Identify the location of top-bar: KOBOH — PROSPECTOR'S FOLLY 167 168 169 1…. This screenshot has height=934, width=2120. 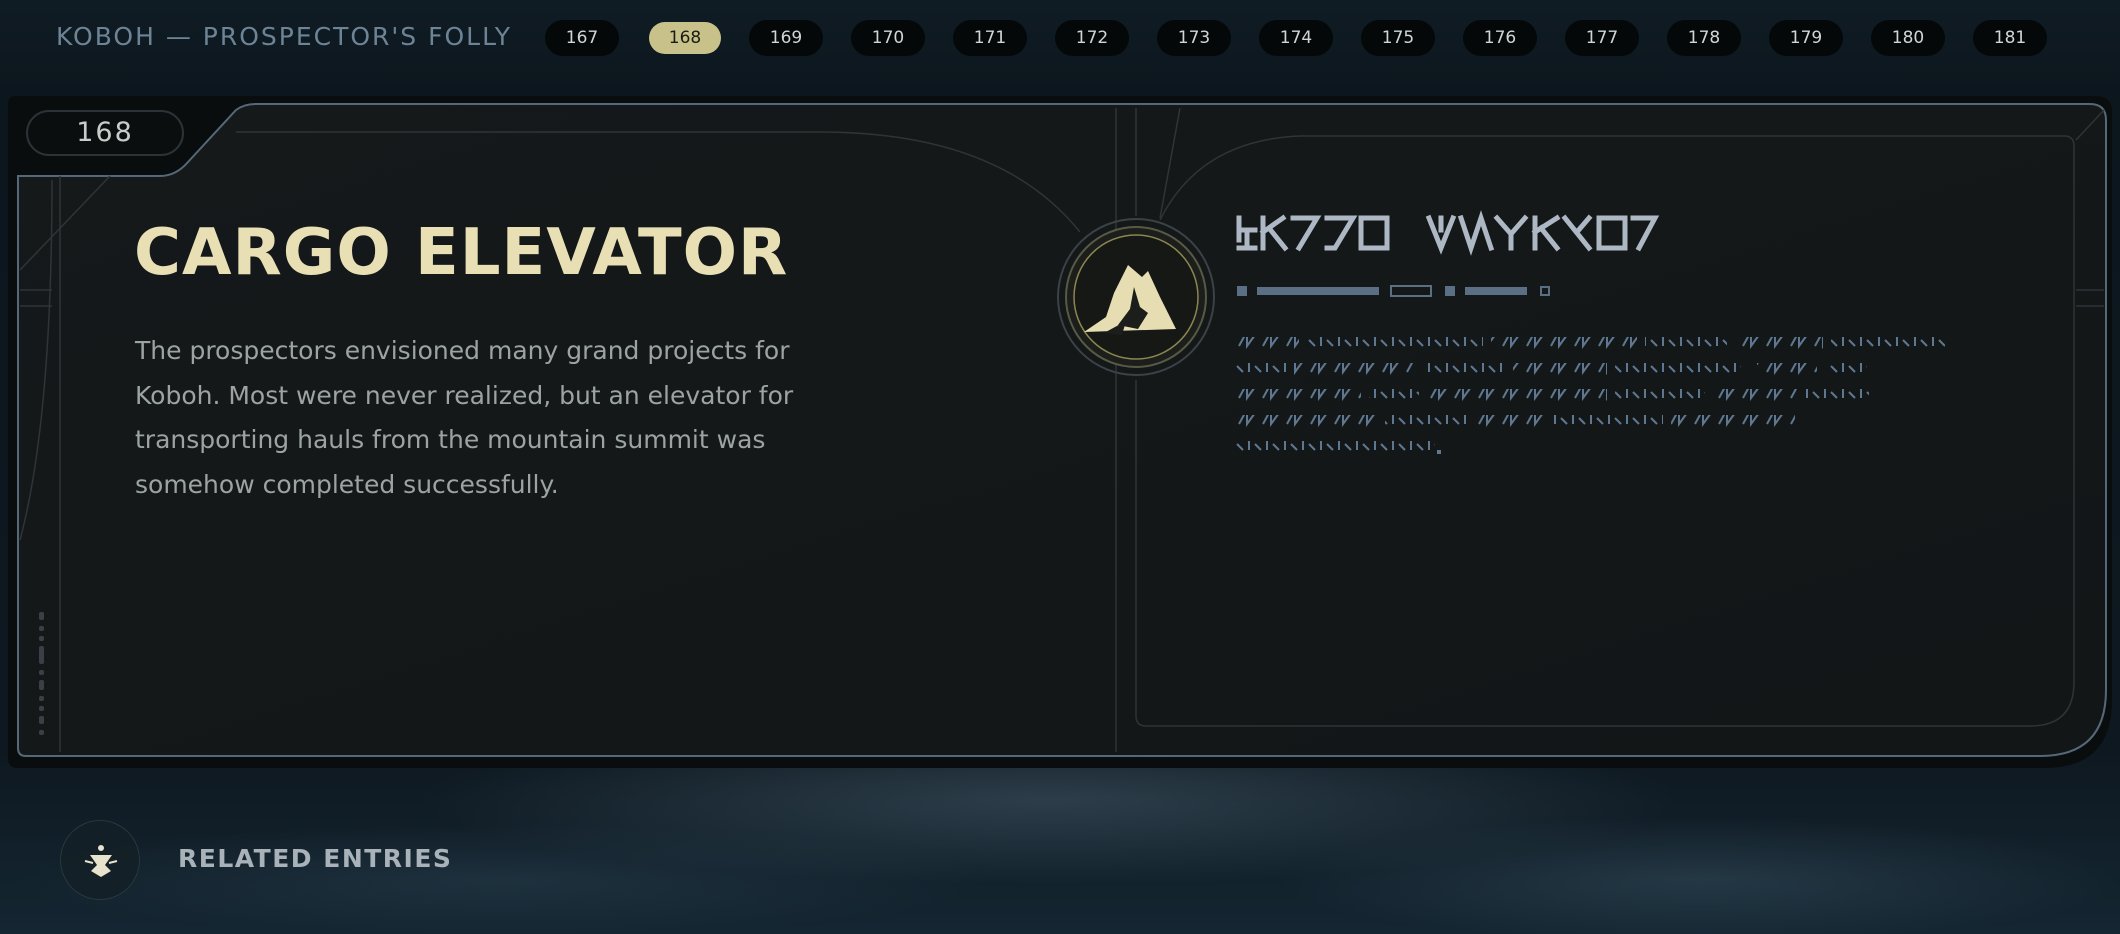
(1060, 39).